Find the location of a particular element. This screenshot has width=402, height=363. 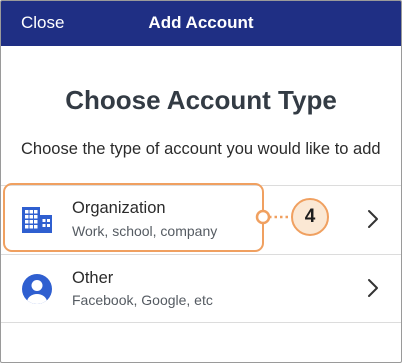

row-title: Organization is located at coordinates (119, 208).